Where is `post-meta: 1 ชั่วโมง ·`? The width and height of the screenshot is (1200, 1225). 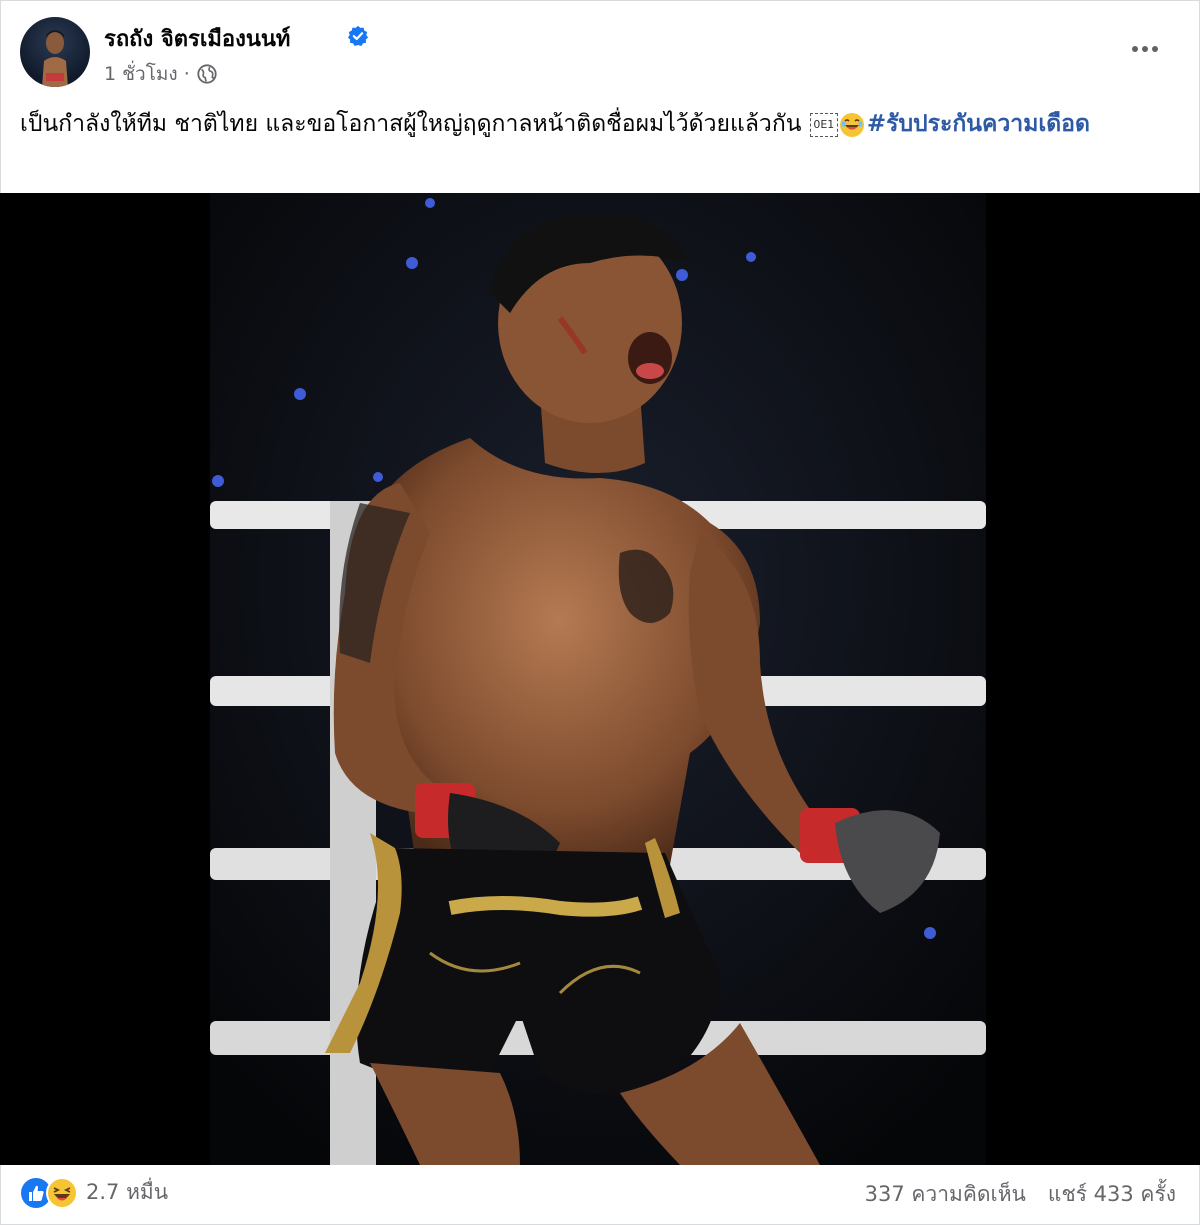
post-meta: 1 ชั่วโมง · is located at coordinates (161, 74).